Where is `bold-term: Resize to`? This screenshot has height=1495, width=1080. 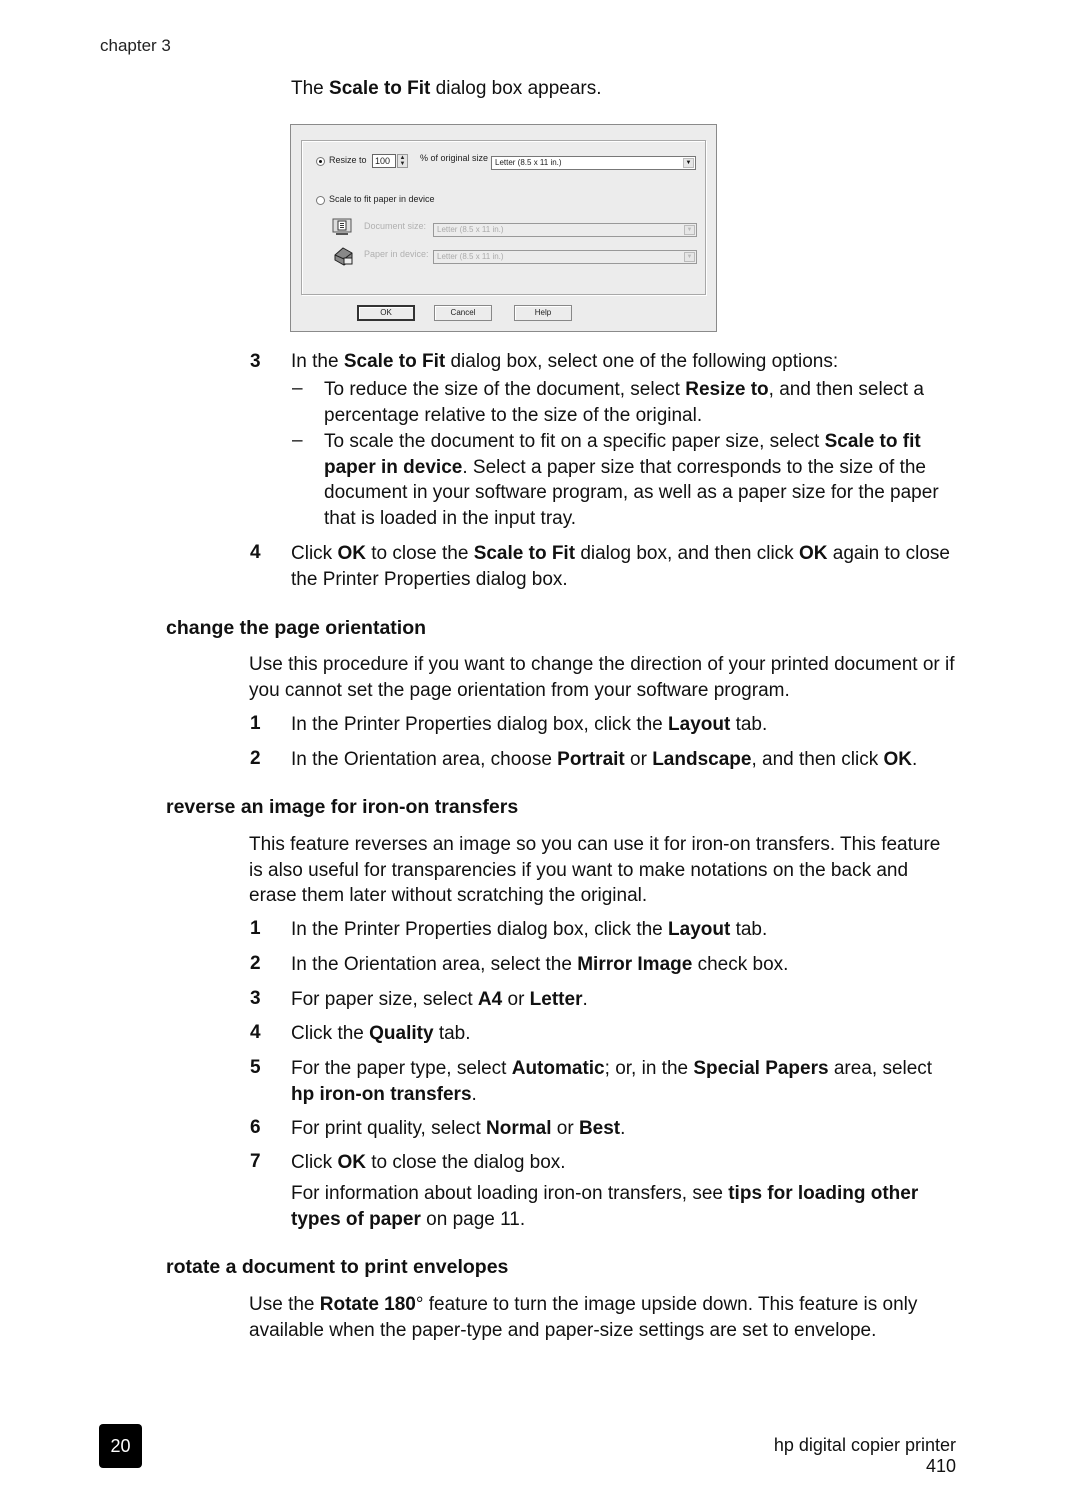
bold-term: Resize to is located at coordinates (727, 389).